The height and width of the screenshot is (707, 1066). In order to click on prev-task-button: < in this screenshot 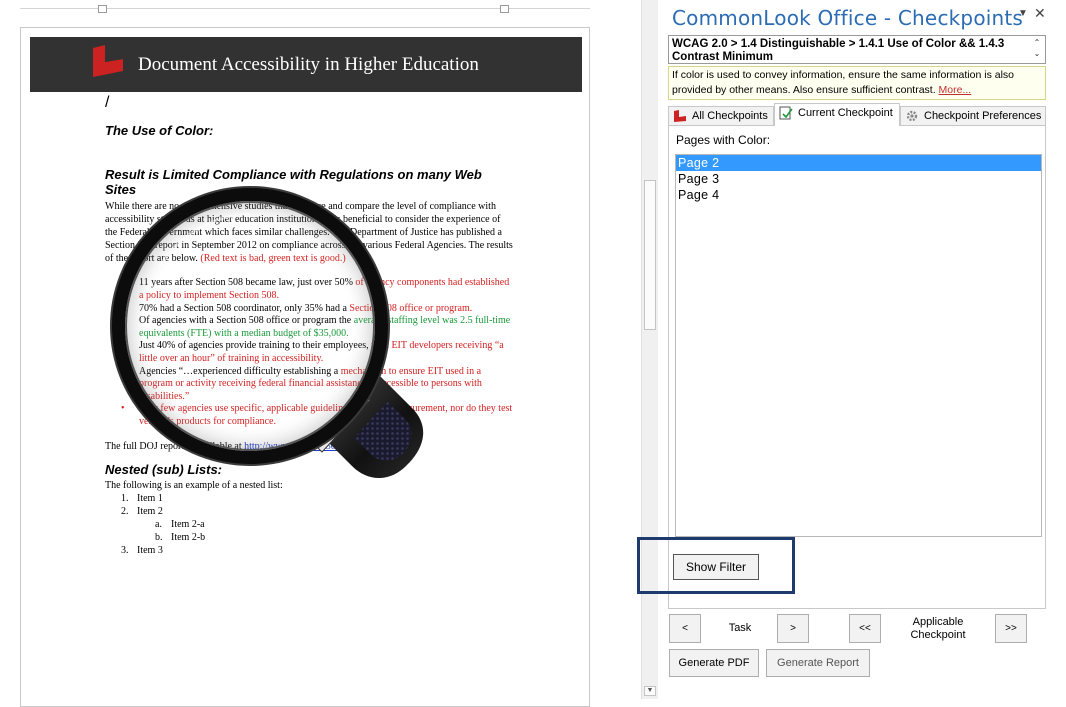, I will do `click(685, 628)`.